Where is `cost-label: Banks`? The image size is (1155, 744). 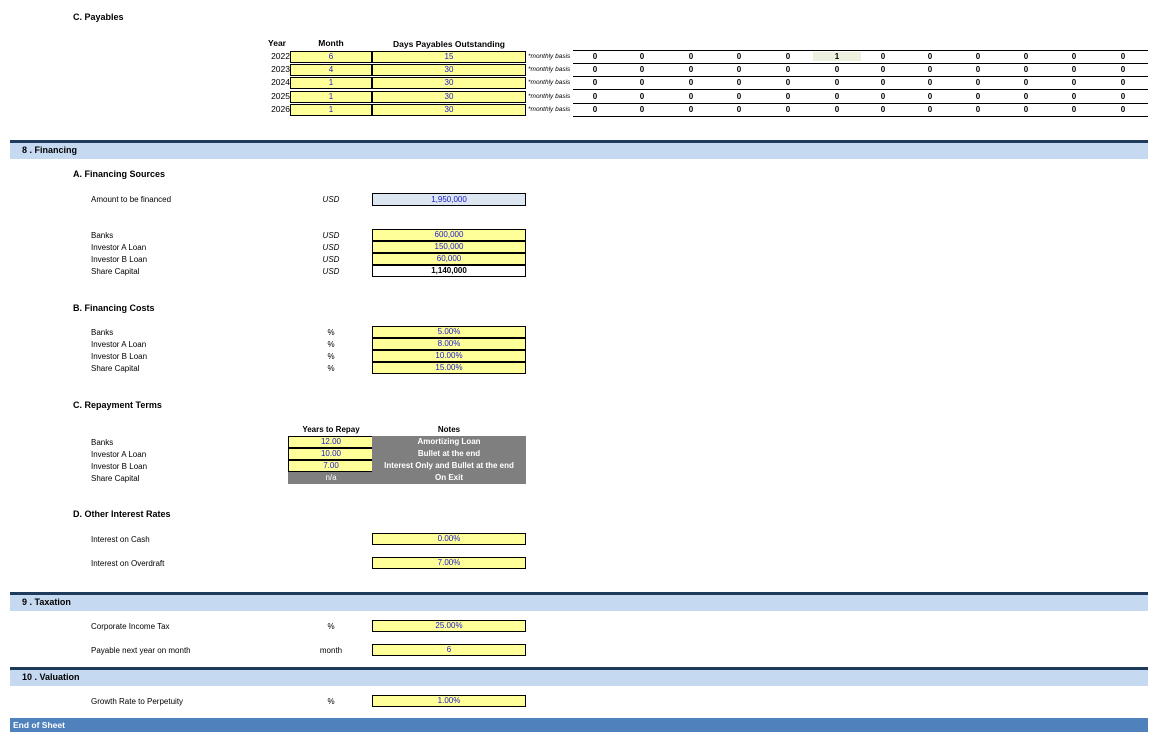 cost-label: Banks is located at coordinates (102, 332).